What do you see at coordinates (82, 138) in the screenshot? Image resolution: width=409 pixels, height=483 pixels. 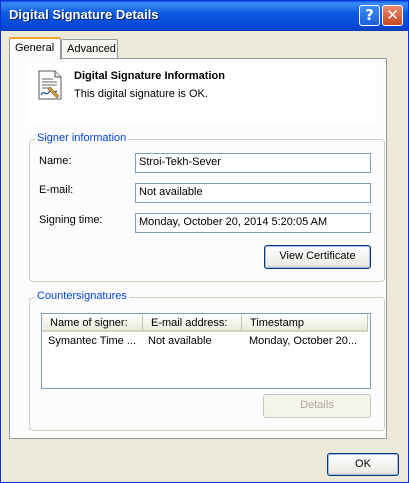 I see `signer-information-legend: Signer information` at bounding box center [82, 138].